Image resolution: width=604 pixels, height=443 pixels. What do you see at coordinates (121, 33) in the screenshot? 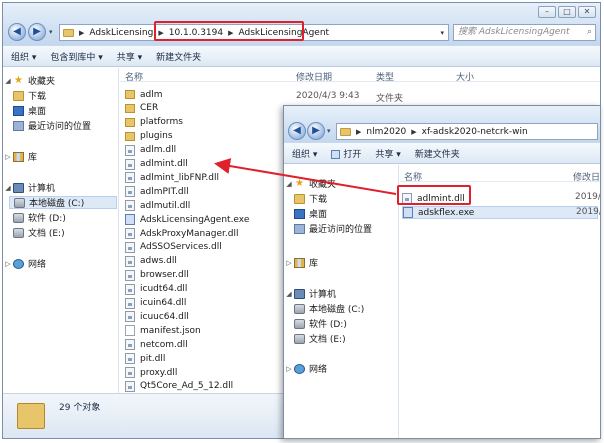
I see `breadcrumb-root: AdskLicensing` at bounding box center [121, 33].